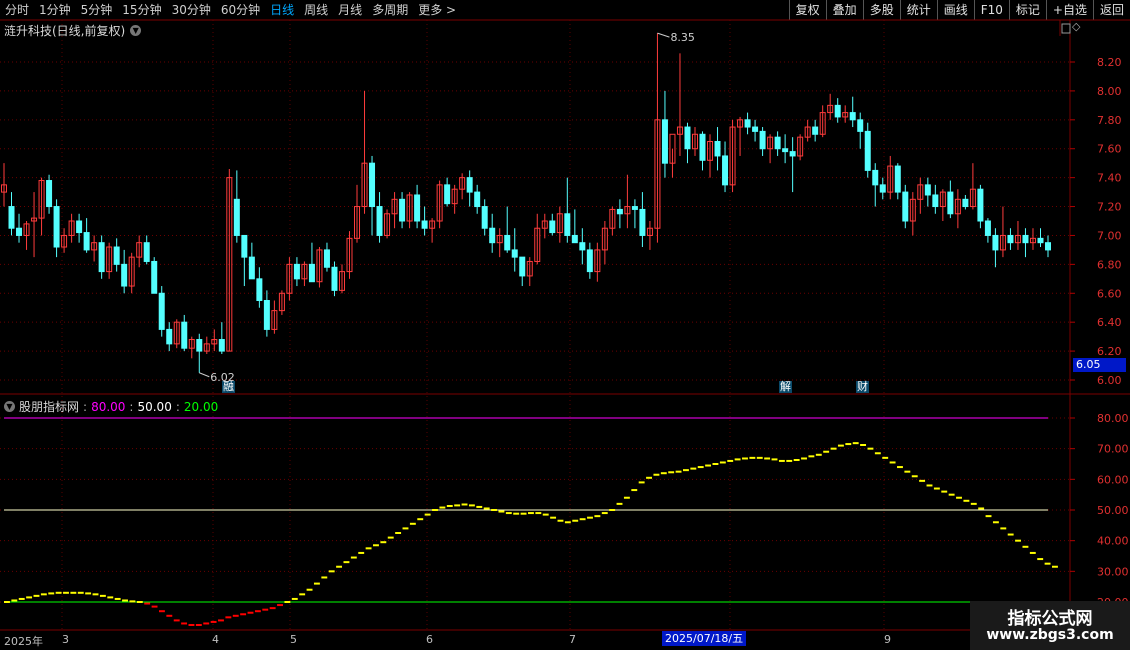 This screenshot has height=650, width=1130. Describe the element at coordinates (1113, 479) in the screenshot. I see `ind-tick-label: 60.00` at that location.